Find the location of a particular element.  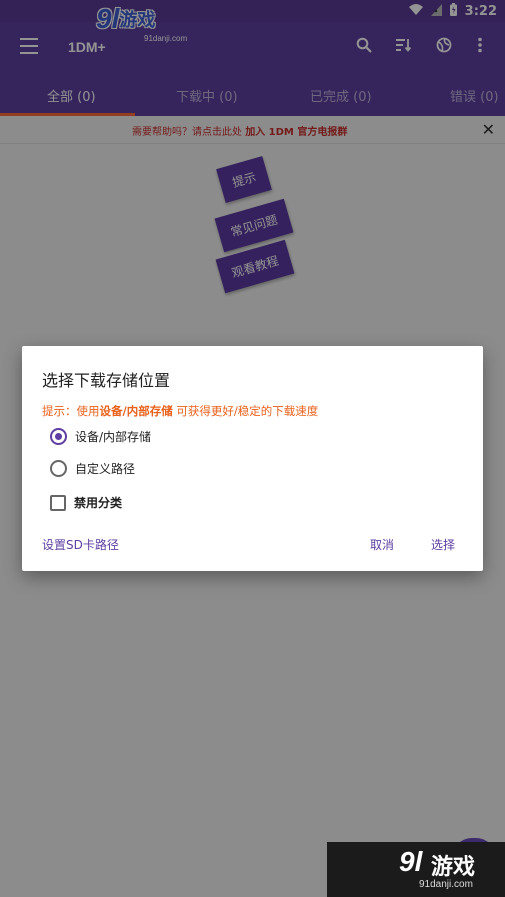

dialog-hint: 提示：使用设备/内部存储 可获得更好/稳定的下载速度 is located at coordinates (180, 411).